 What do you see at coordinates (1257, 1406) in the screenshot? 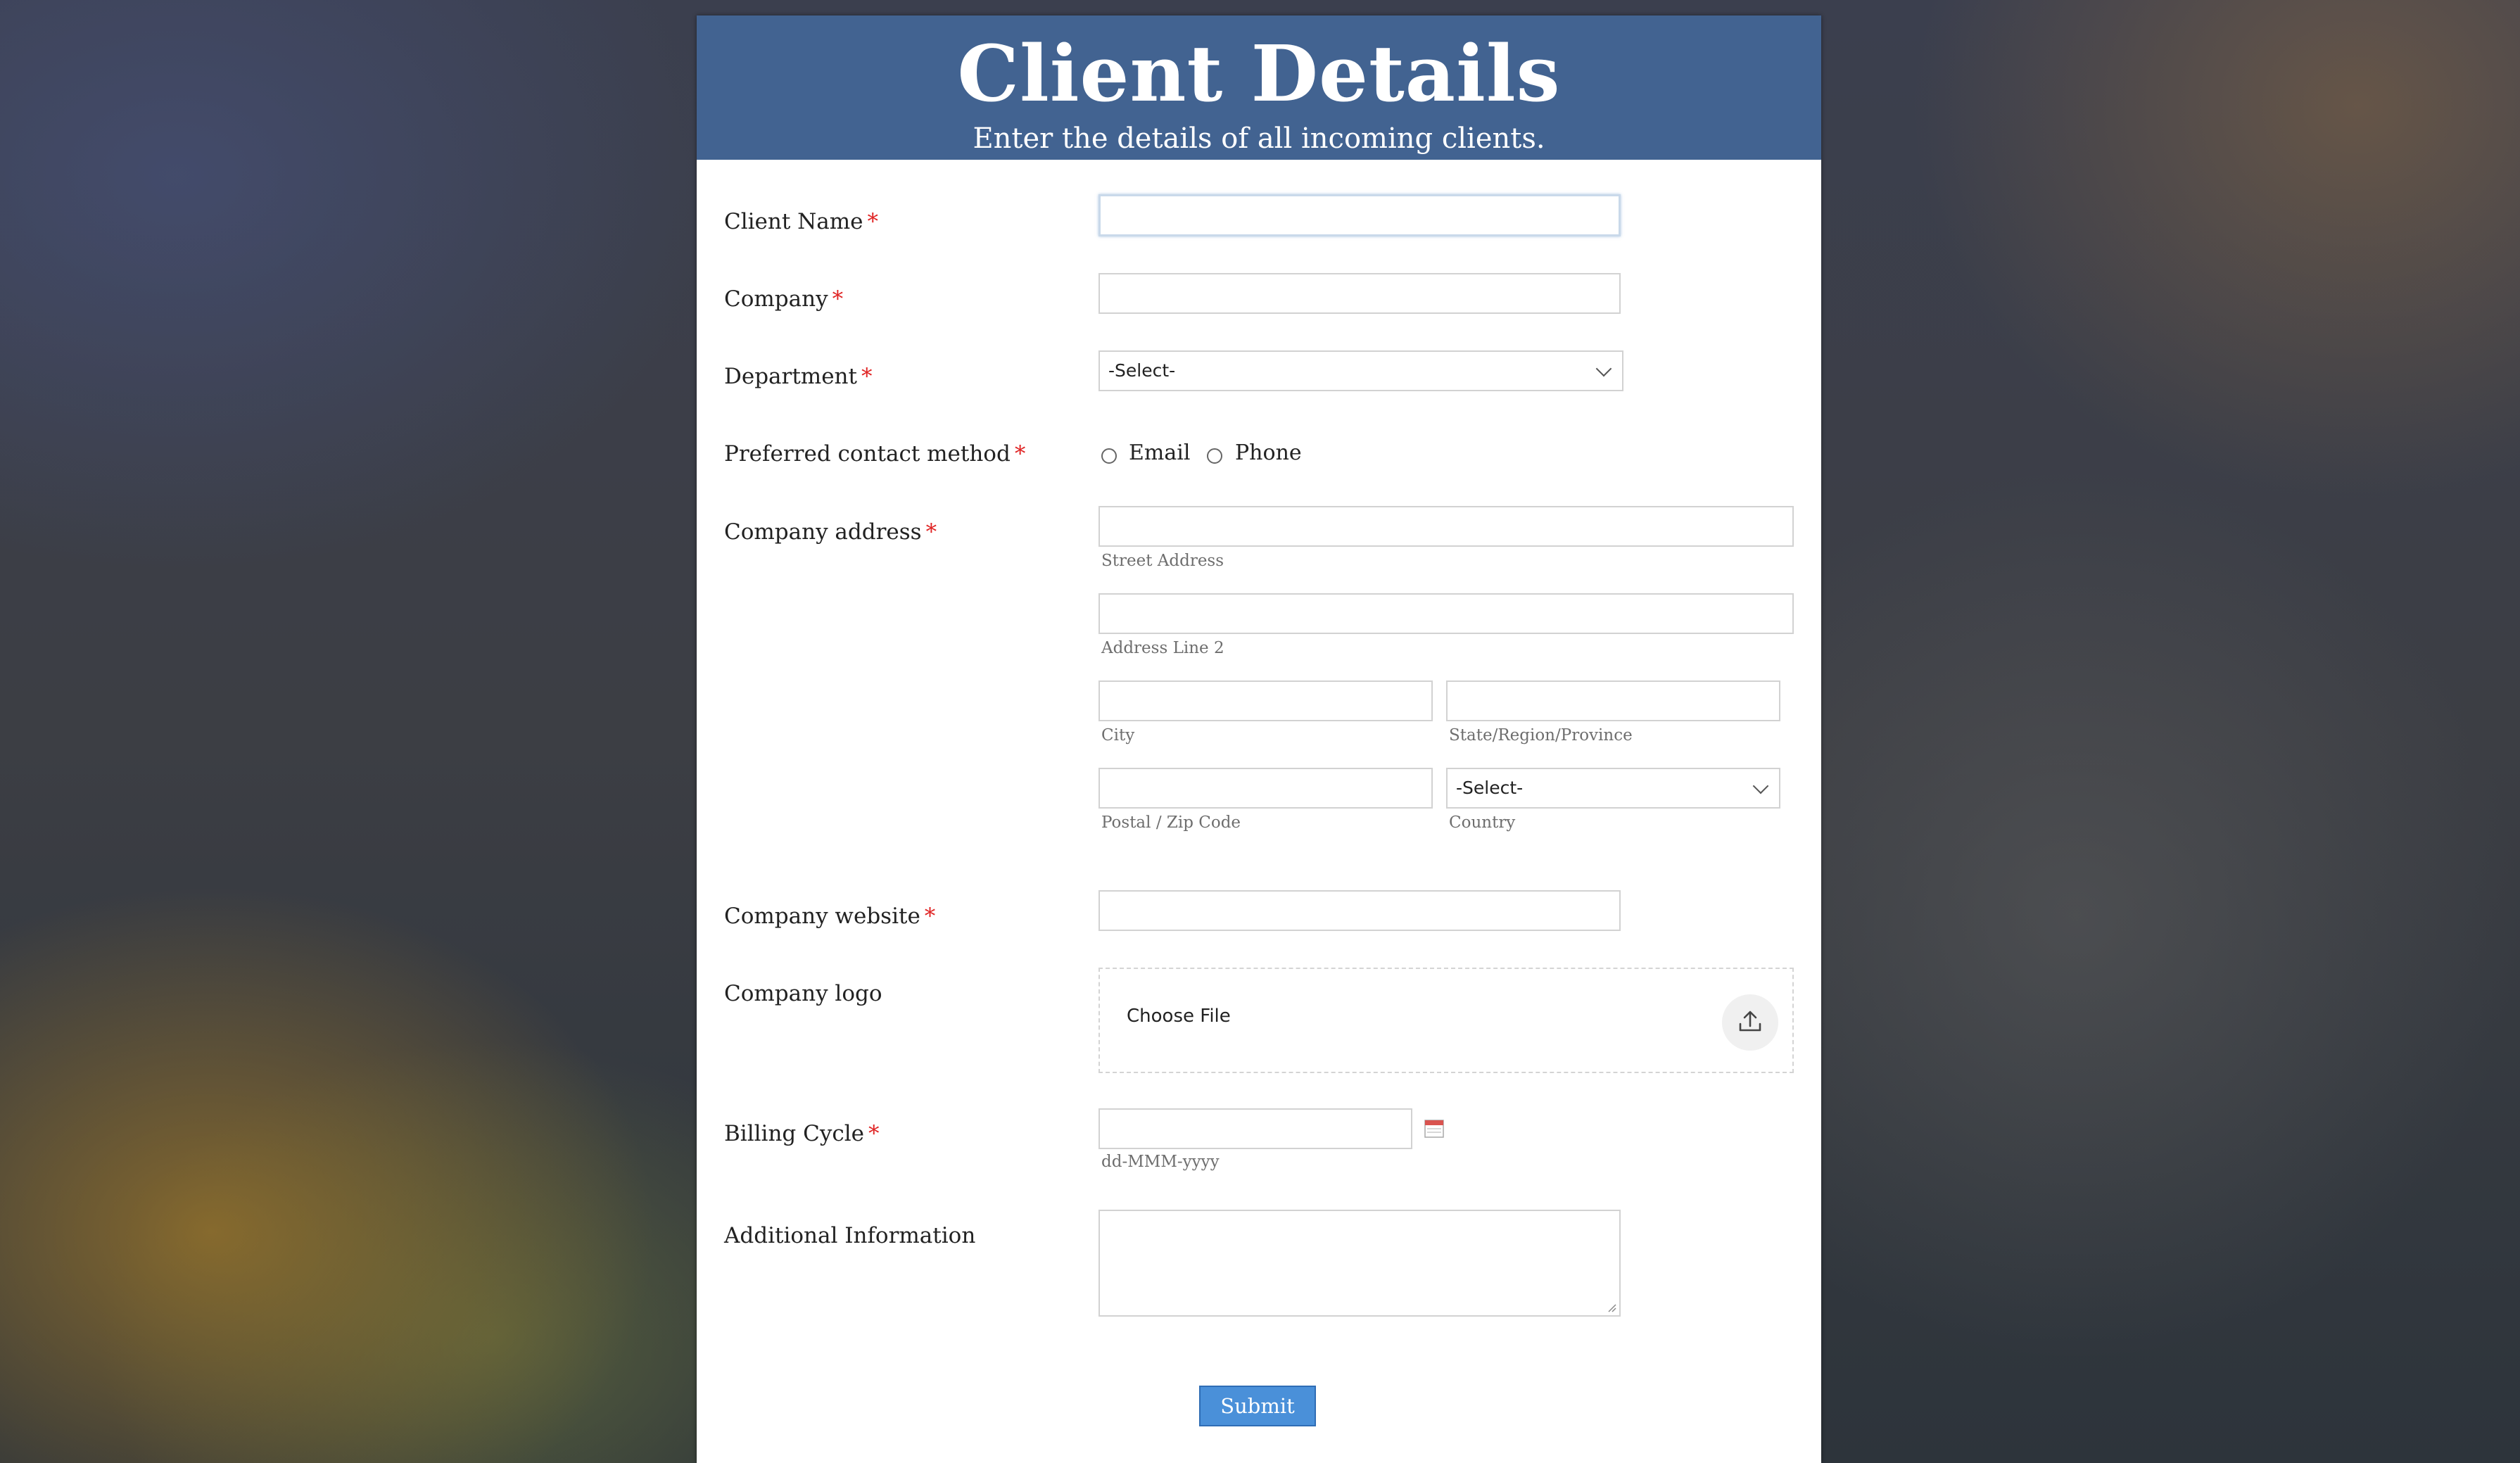
I see `submit-button: Submit` at bounding box center [1257, 1406].